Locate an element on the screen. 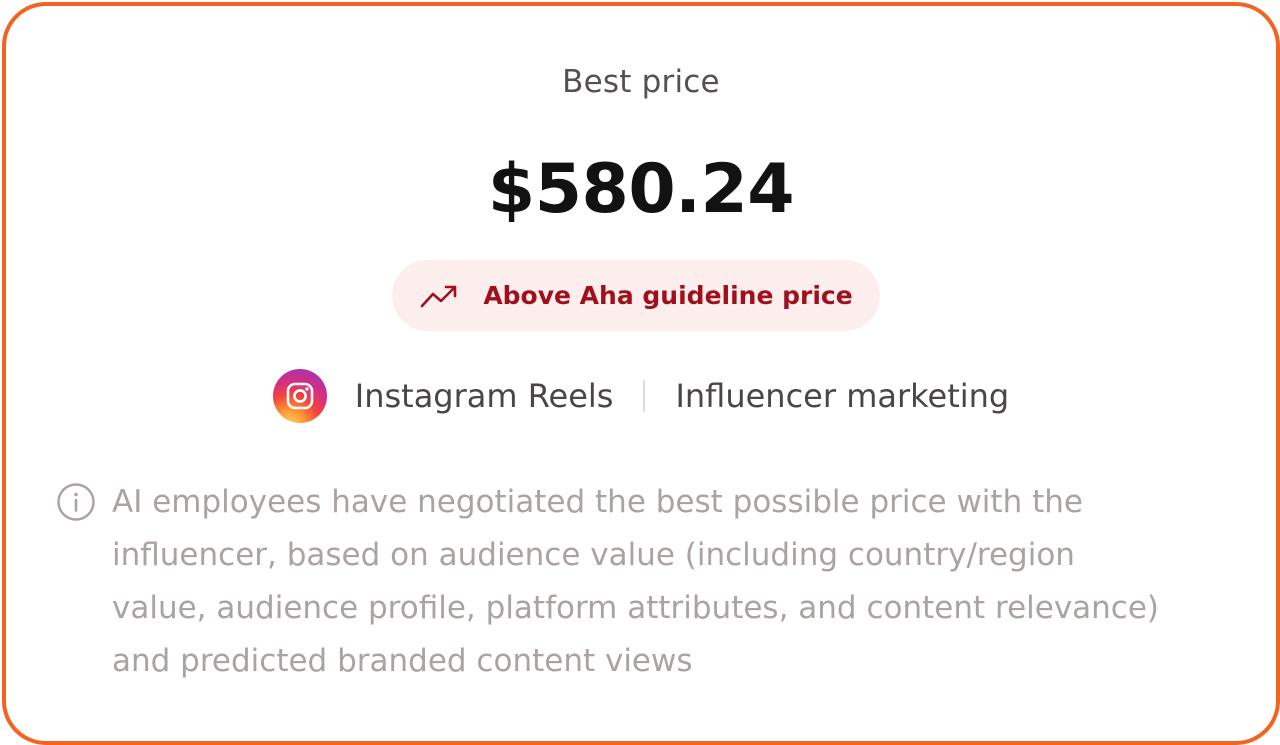 The height and width of the screenshot is (745, 1280). meta-divider is located at coordinates (644, 396).